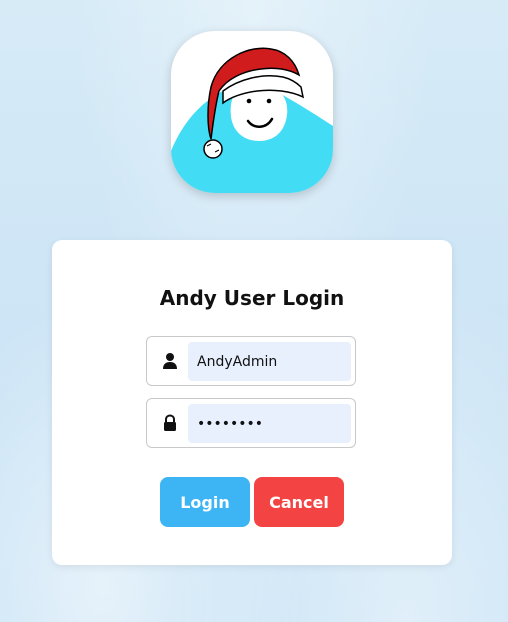 This screenshot has height=622, width=508. I want to click on username-input, so click(269, 361).